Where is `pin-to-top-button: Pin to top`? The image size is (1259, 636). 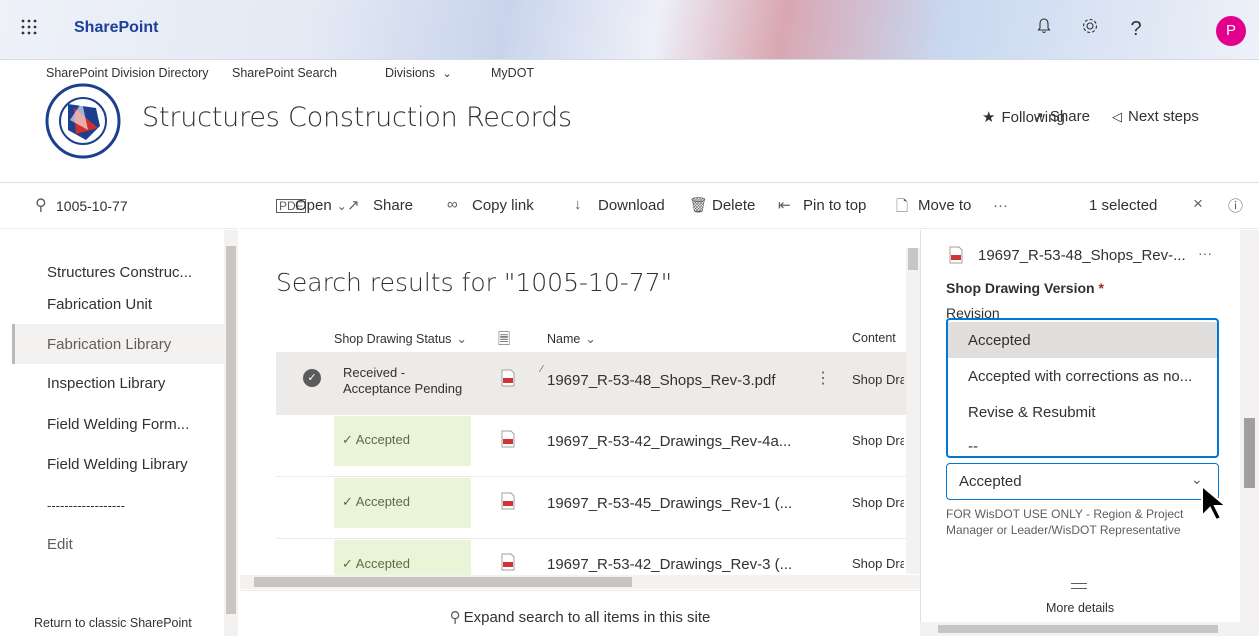 pin-to-top-button: Pin to top is located at coordinates (834, 205).